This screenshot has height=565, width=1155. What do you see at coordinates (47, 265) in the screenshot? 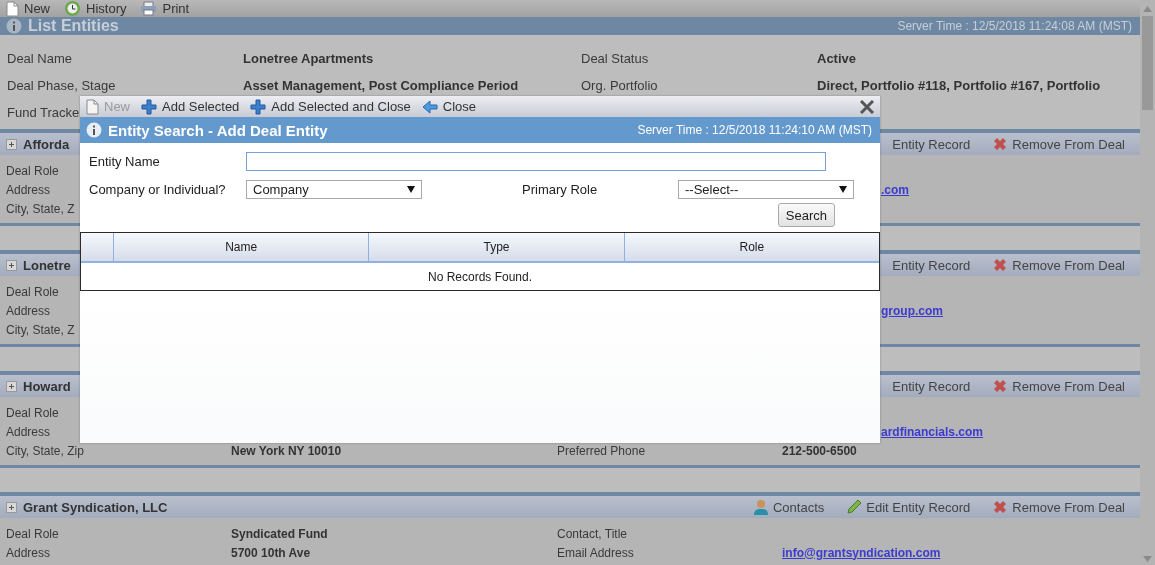
I see `entity-title: Lonetre` at bounding box center [47, 265].